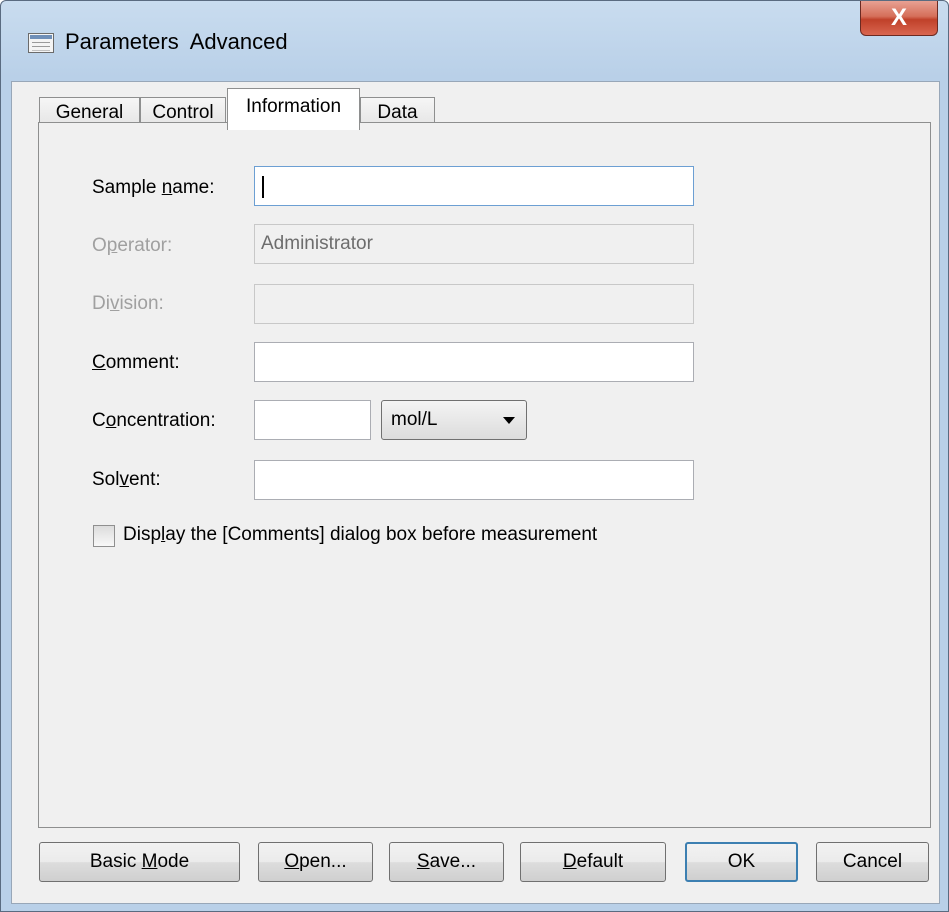 Image resolution: width=949 pixels, height=912 pixels. I want to click on solvent-label: Solvent:, so click(126, 479).